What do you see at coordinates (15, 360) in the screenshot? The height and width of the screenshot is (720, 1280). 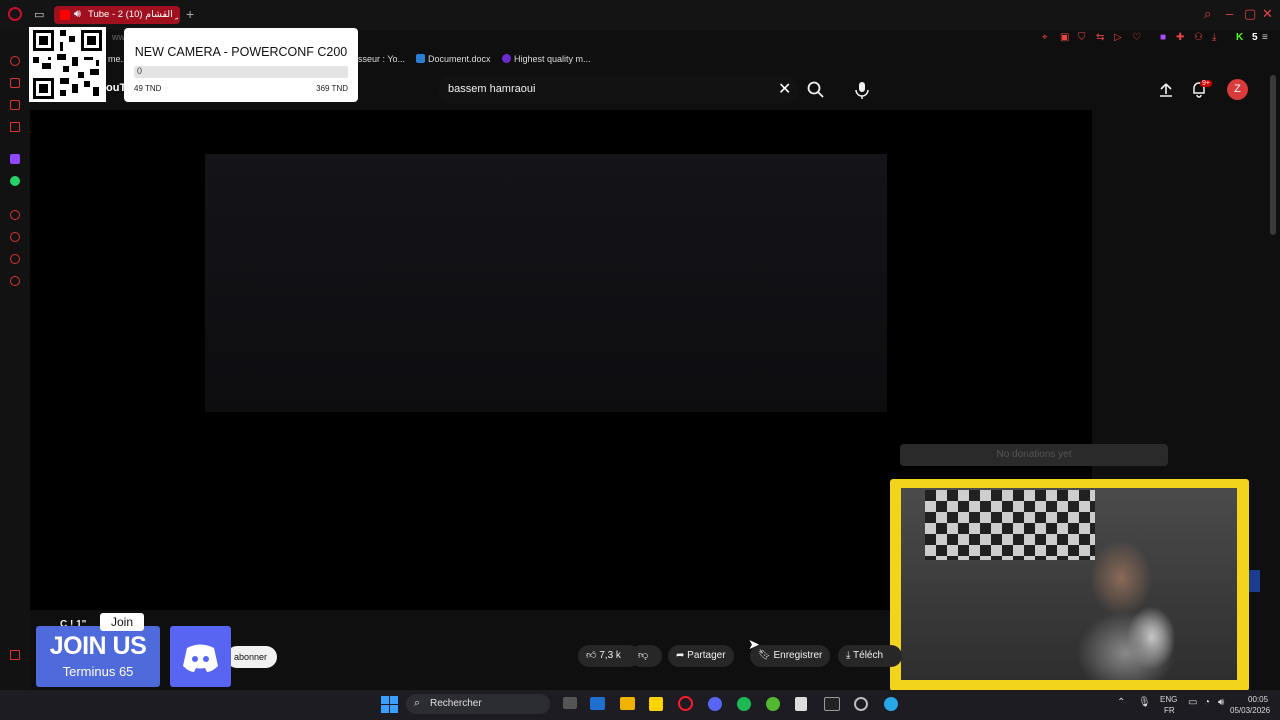 I see `opera-sidebar` at bounding box center [15, 360].